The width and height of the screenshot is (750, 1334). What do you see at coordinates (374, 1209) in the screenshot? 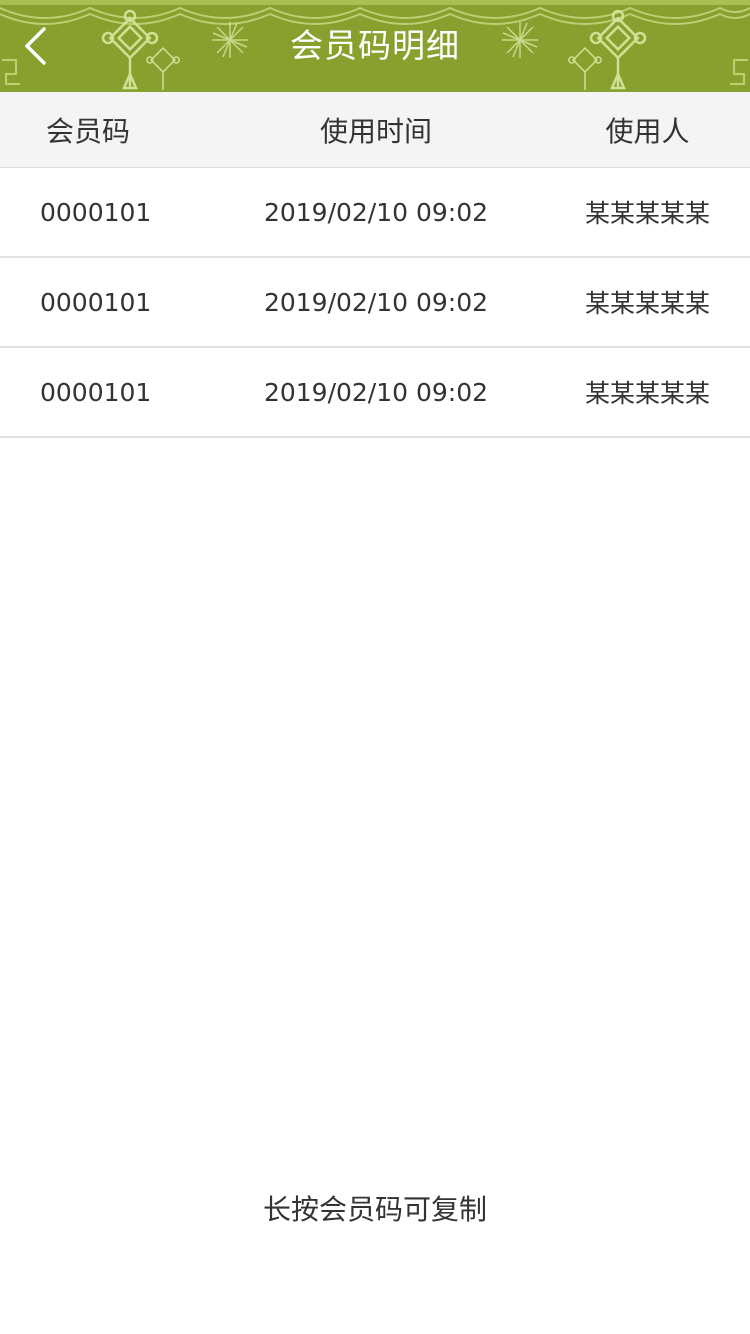
I see `copy-hint-text: 长按会员码可复制` at bounding box center [374, 1209].